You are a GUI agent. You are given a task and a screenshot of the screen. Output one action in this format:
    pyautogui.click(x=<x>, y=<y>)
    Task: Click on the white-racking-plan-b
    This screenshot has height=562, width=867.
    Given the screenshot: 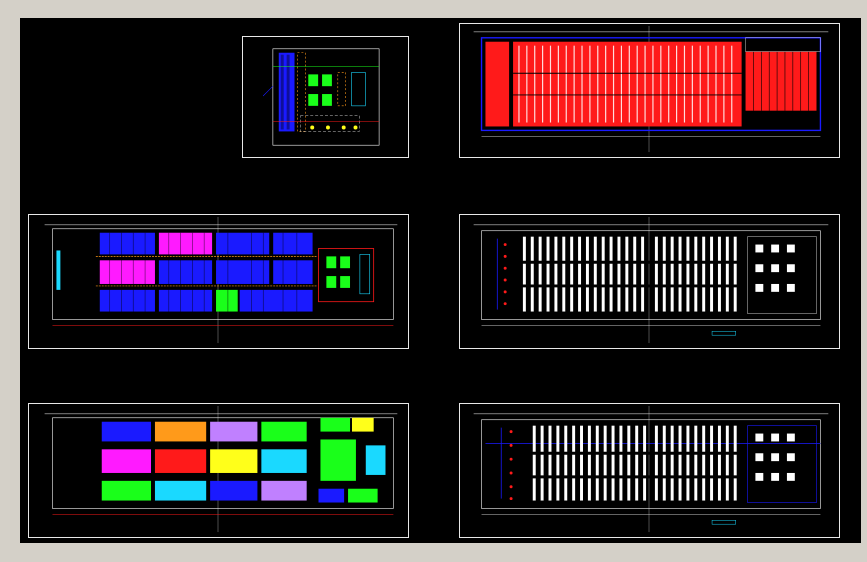 What is the action you would take?
    pyautogui.click(x=651, y=469)
    